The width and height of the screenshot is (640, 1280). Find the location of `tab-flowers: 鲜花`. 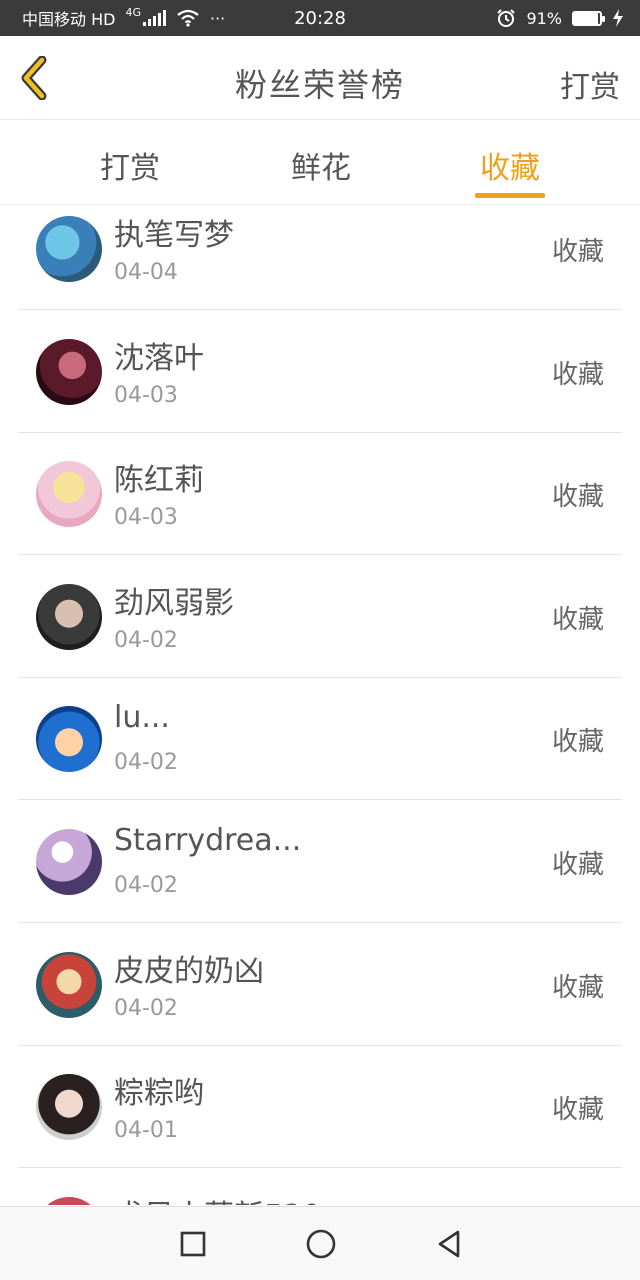

tab-flowers: 鲜花 is located at coordinates (321, 165).